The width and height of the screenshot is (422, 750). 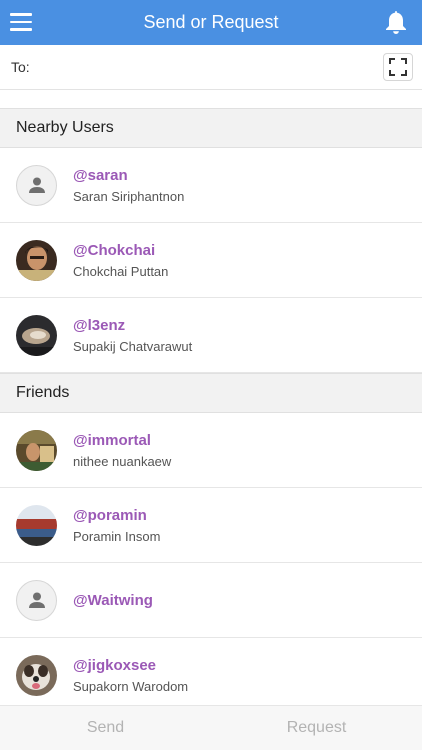 I want to click on page-title: Send or Request, so click(x=211, y=22).